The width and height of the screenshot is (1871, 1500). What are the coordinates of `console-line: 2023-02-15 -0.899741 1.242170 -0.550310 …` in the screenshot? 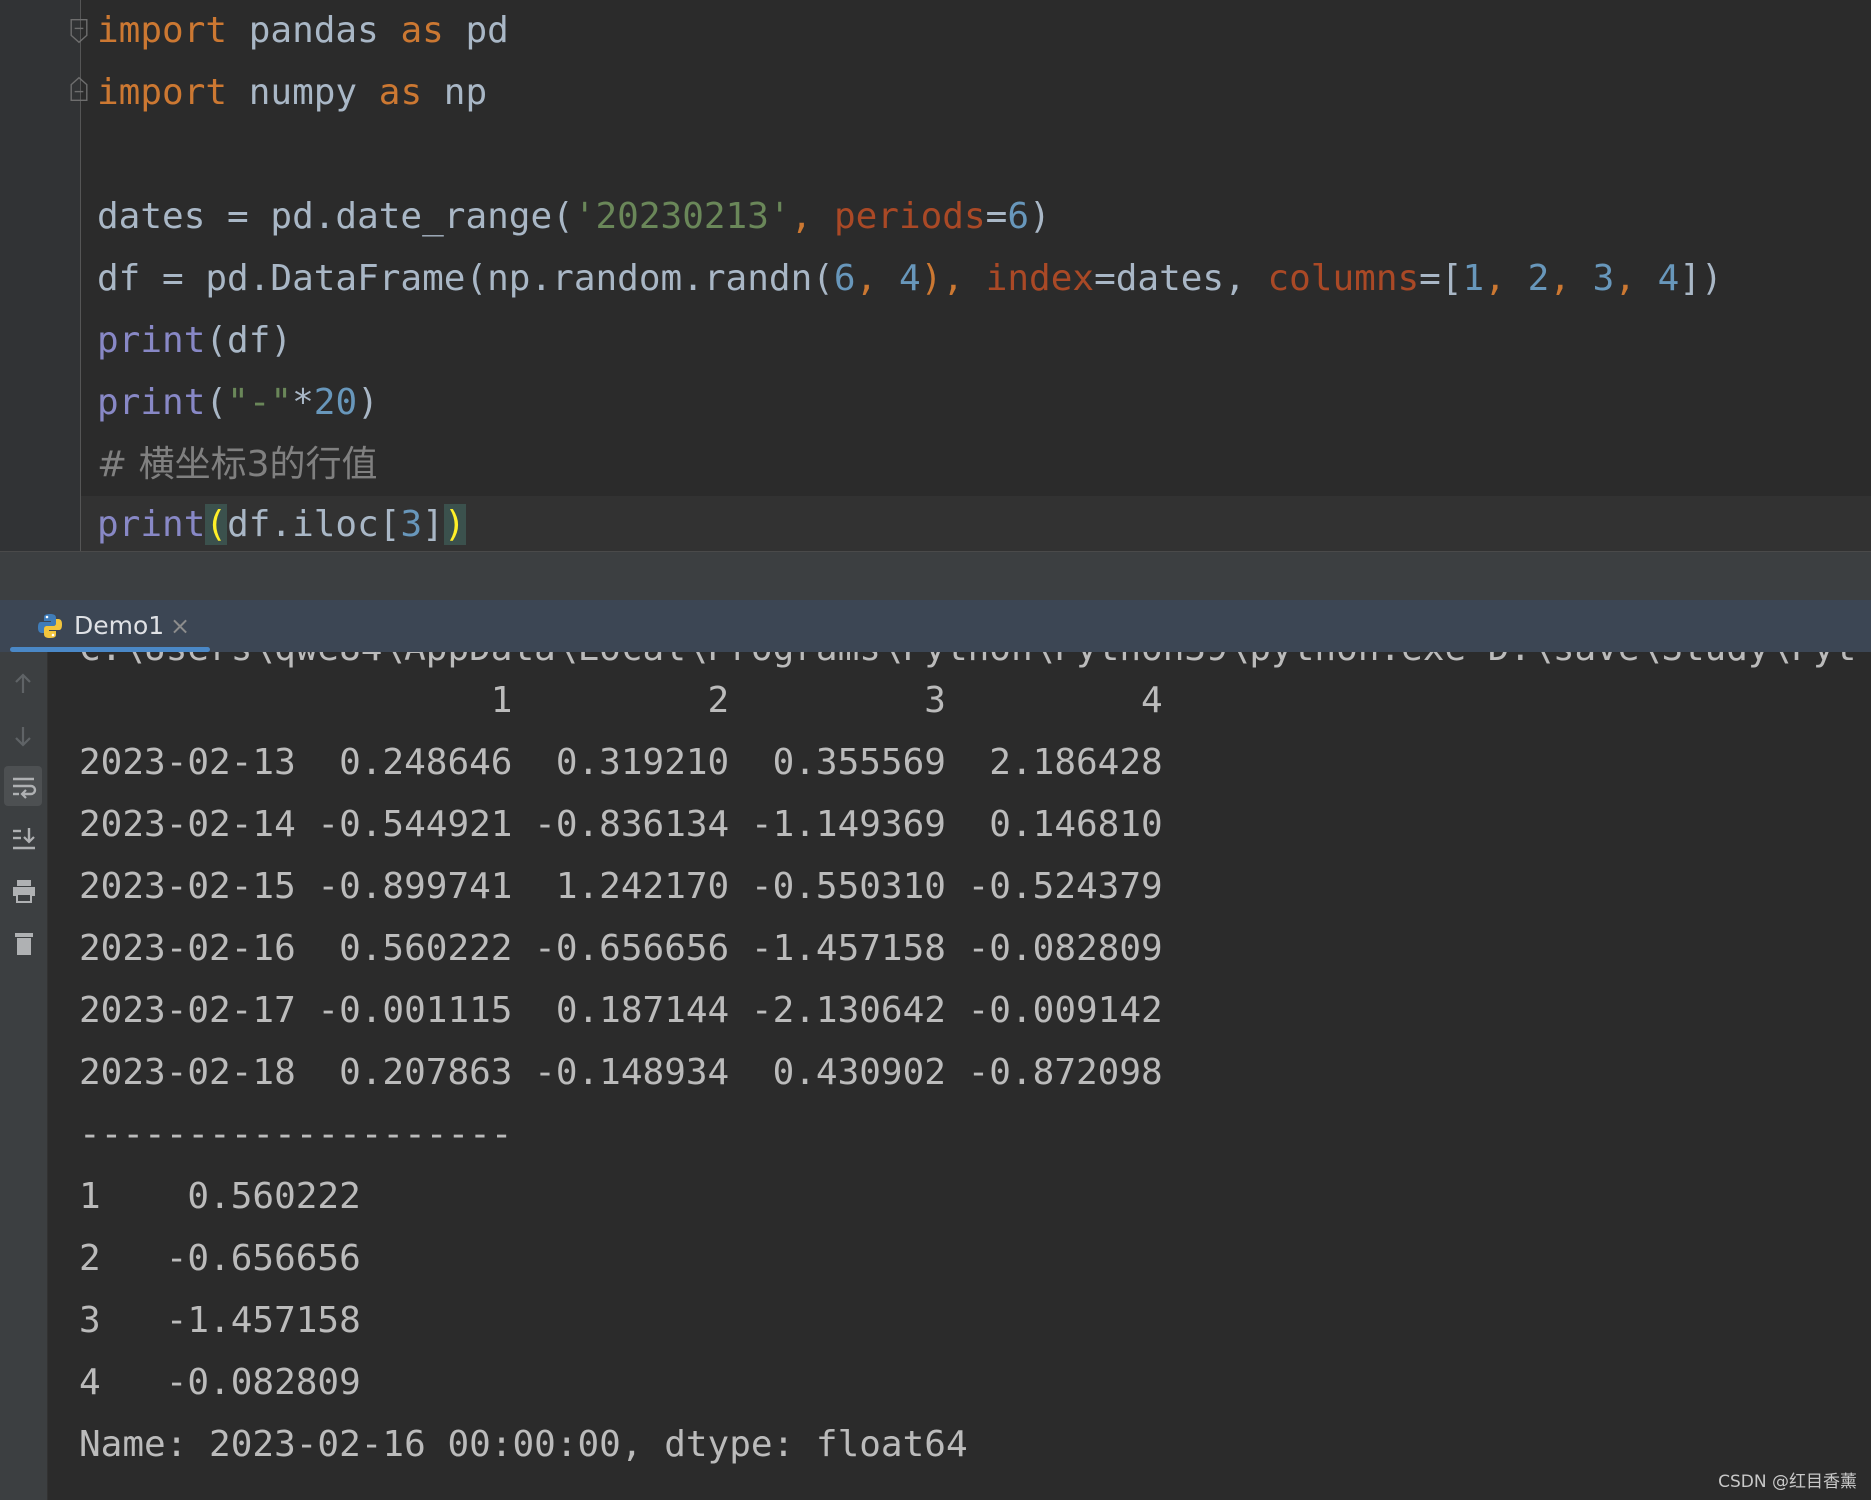 It's located at (621, 886).